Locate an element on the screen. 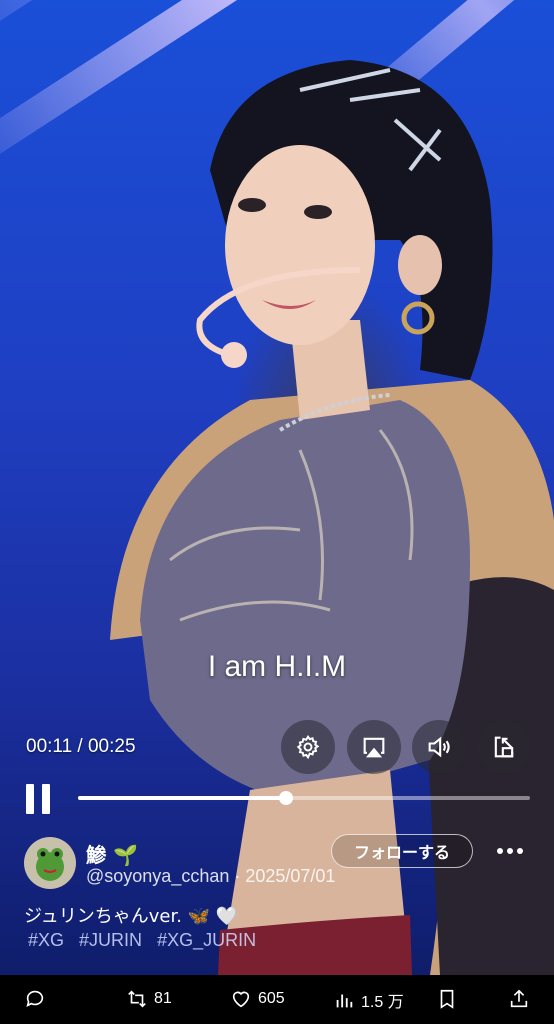 This screenshot has width=554, height=1024. settings-button is located at coordinates (308, 747).